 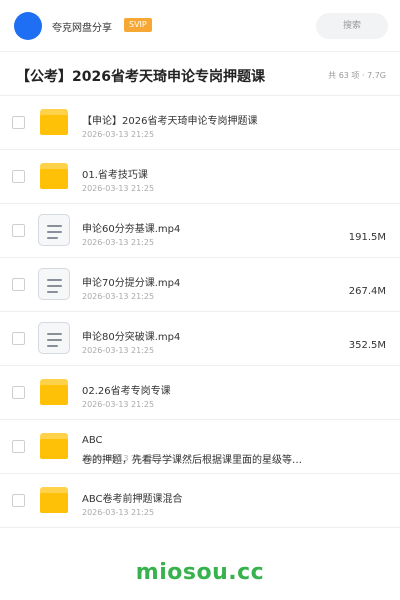 I want to click on svip-badge: SVIP, so click(x=138, y=25).